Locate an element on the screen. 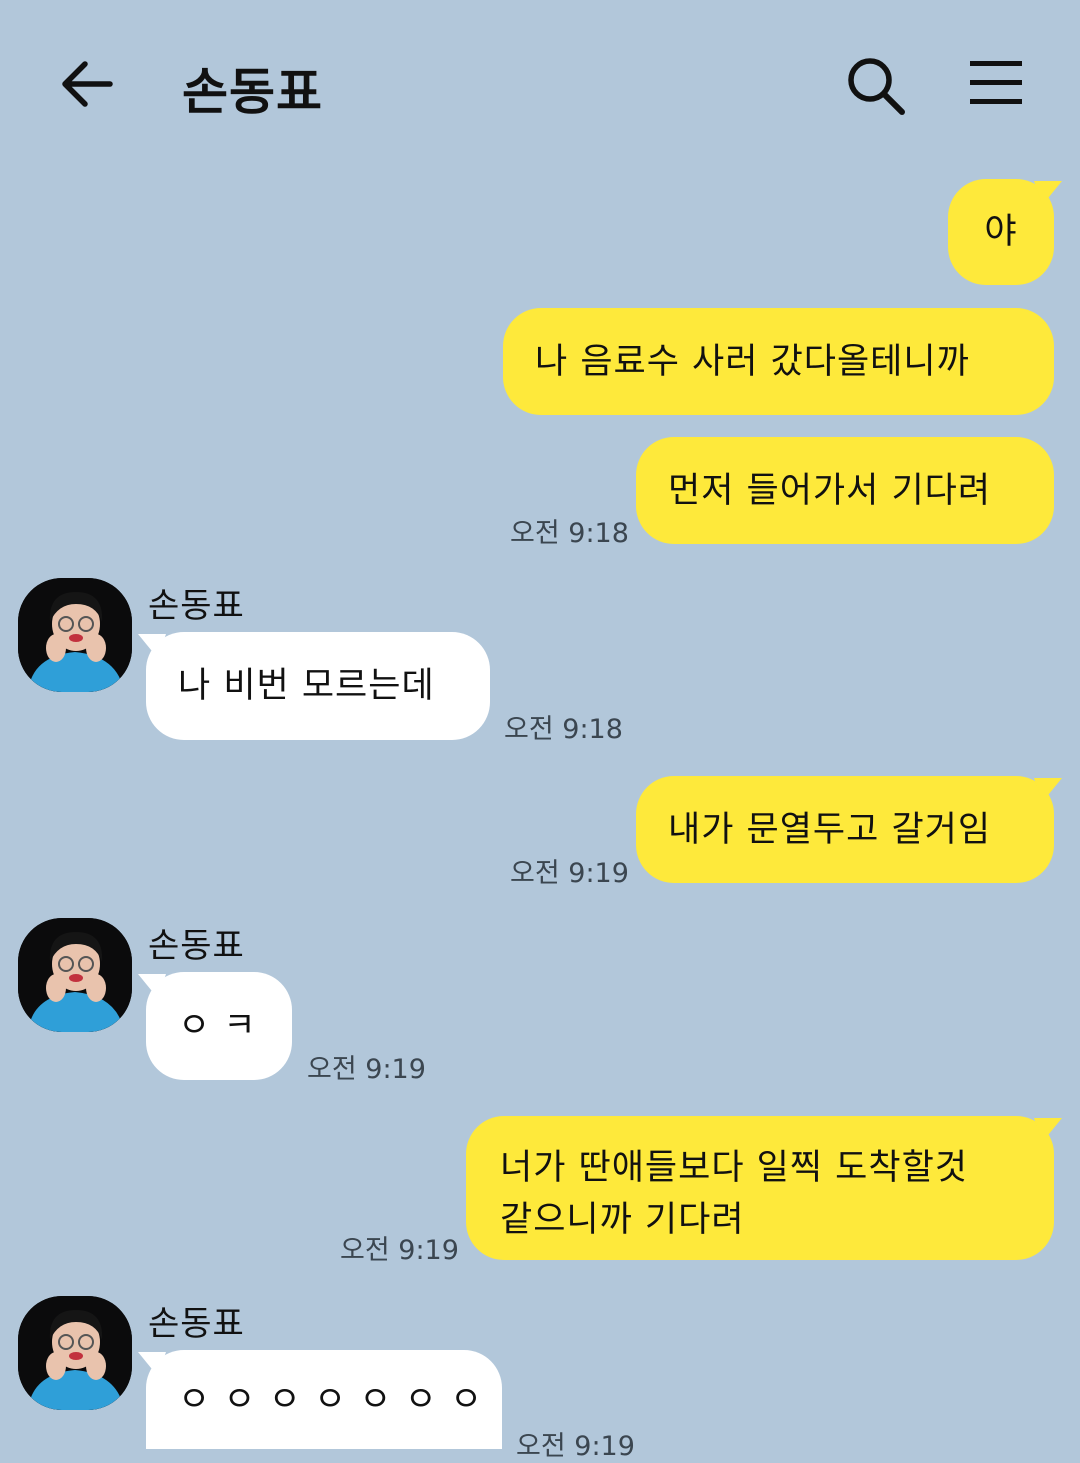 This screenshot has height=1463, width=1080. message-text: 나 비번 모르는데 is located at coordinates (306, 686).